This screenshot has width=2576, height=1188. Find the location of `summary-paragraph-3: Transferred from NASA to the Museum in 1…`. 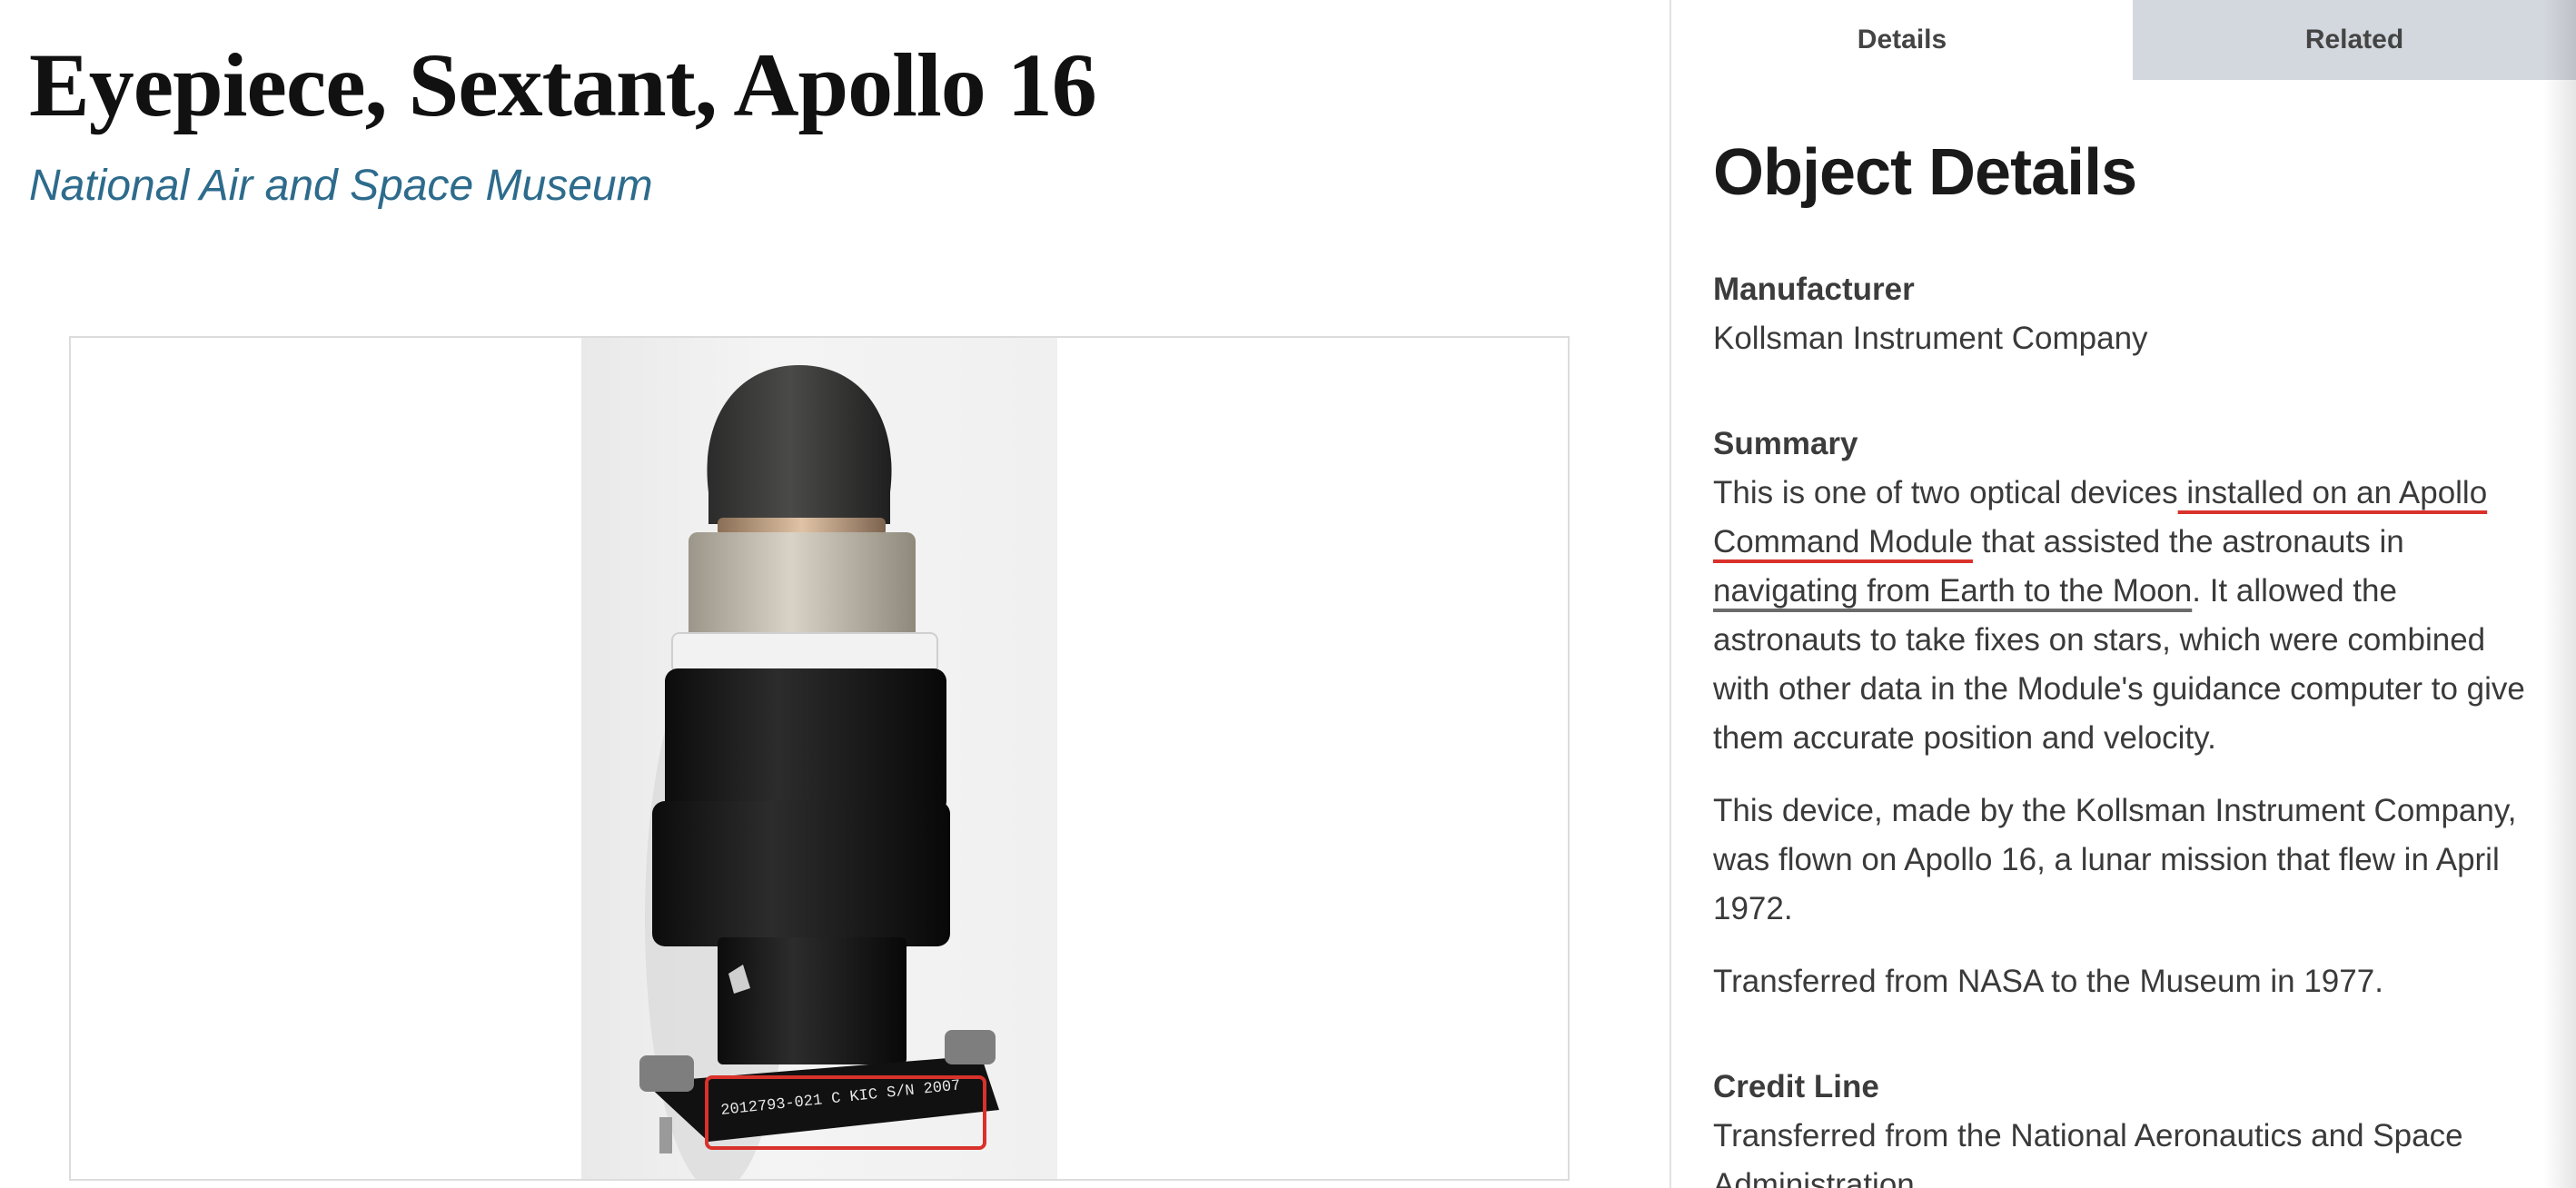

summary-paragraph-3: Transferred from NASA to the Museum in 1… is located at coordinates (2048, 981).